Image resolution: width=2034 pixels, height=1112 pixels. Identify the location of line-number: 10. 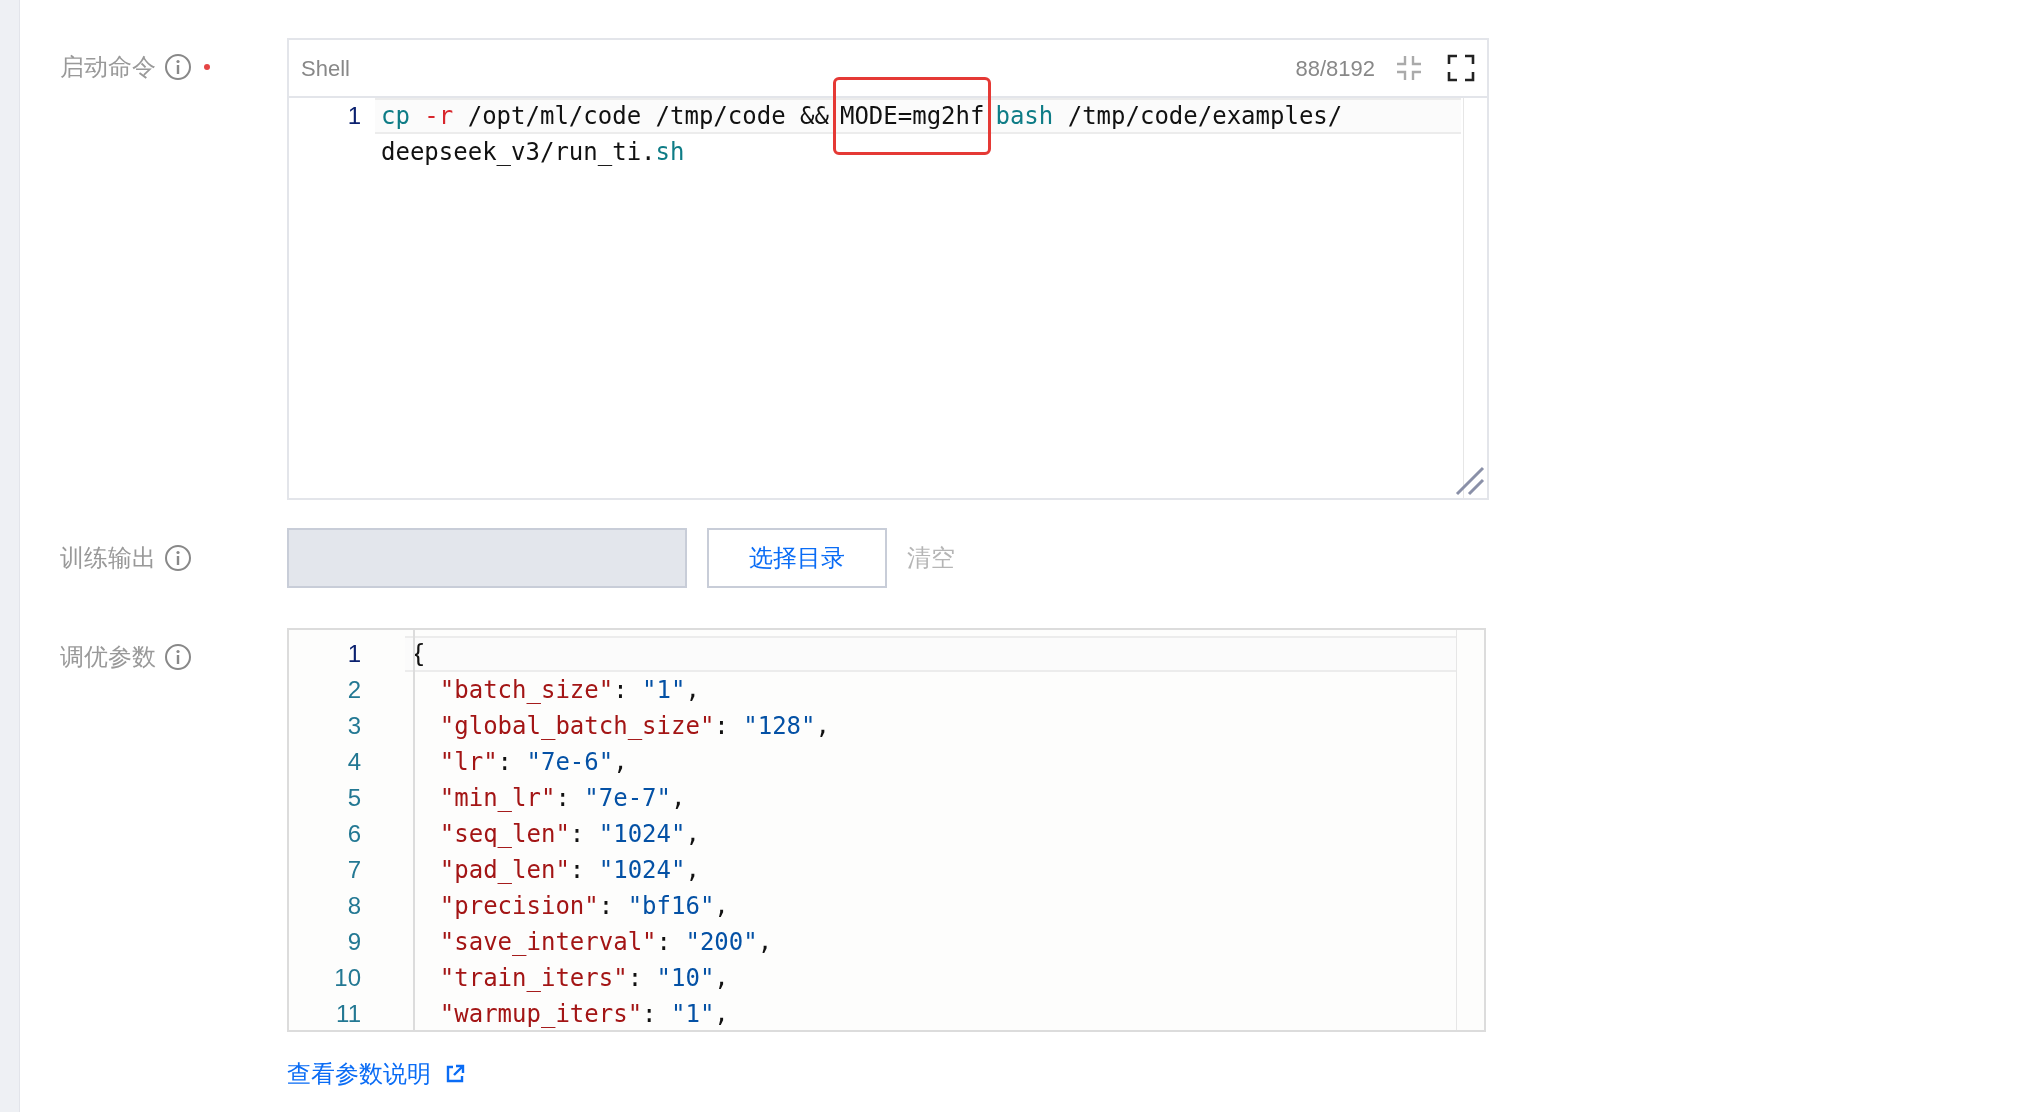
(347, 977).